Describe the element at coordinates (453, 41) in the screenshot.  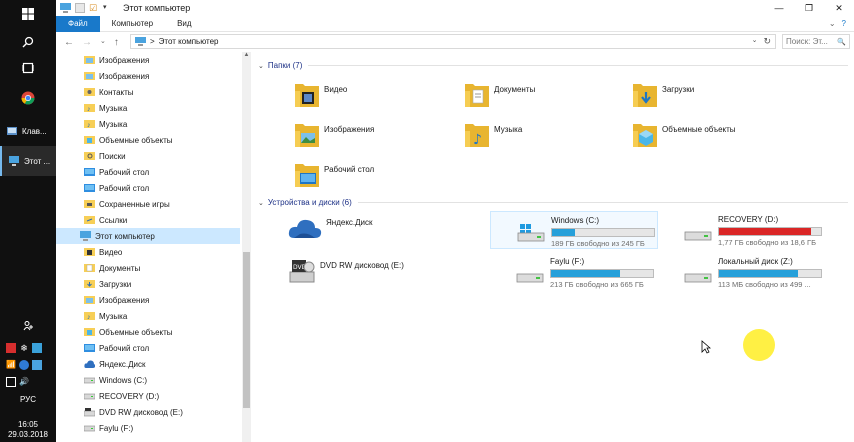
I see `address-bar: > Этот компьютер ⌄ ↻` at that location.